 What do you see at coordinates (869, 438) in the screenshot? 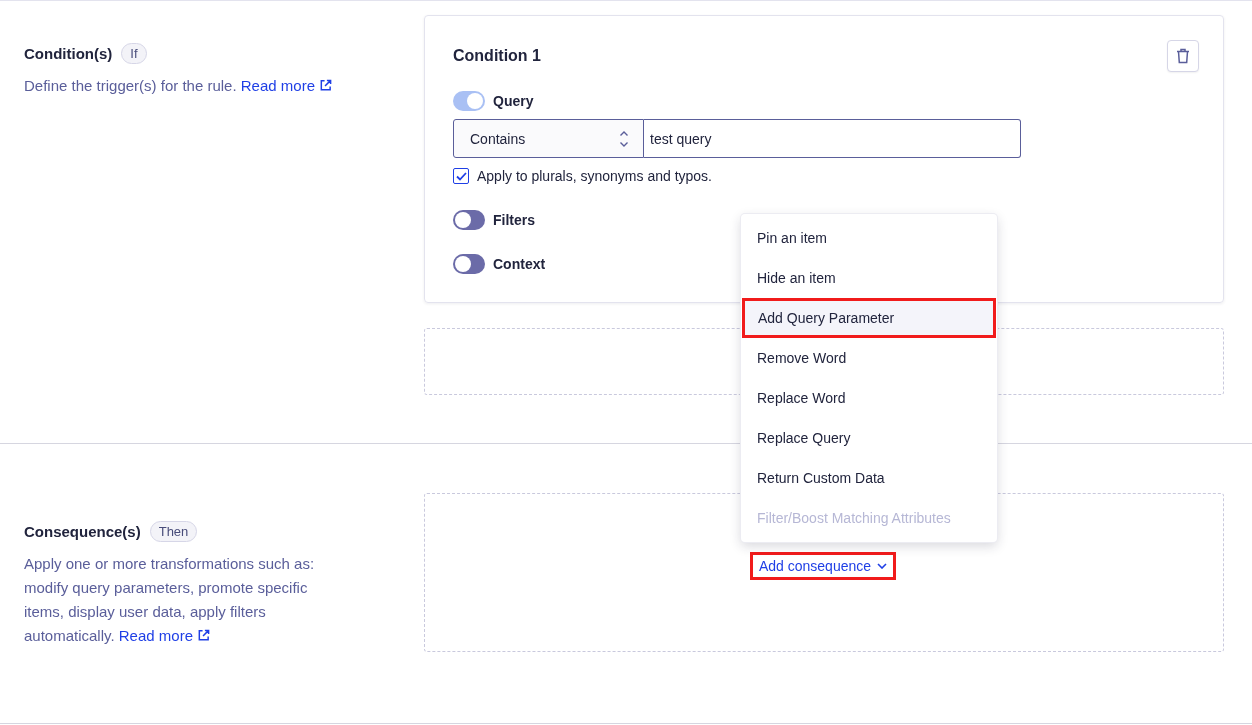
I see `menu-item: Replace Query` at bounding box center [869, 438].